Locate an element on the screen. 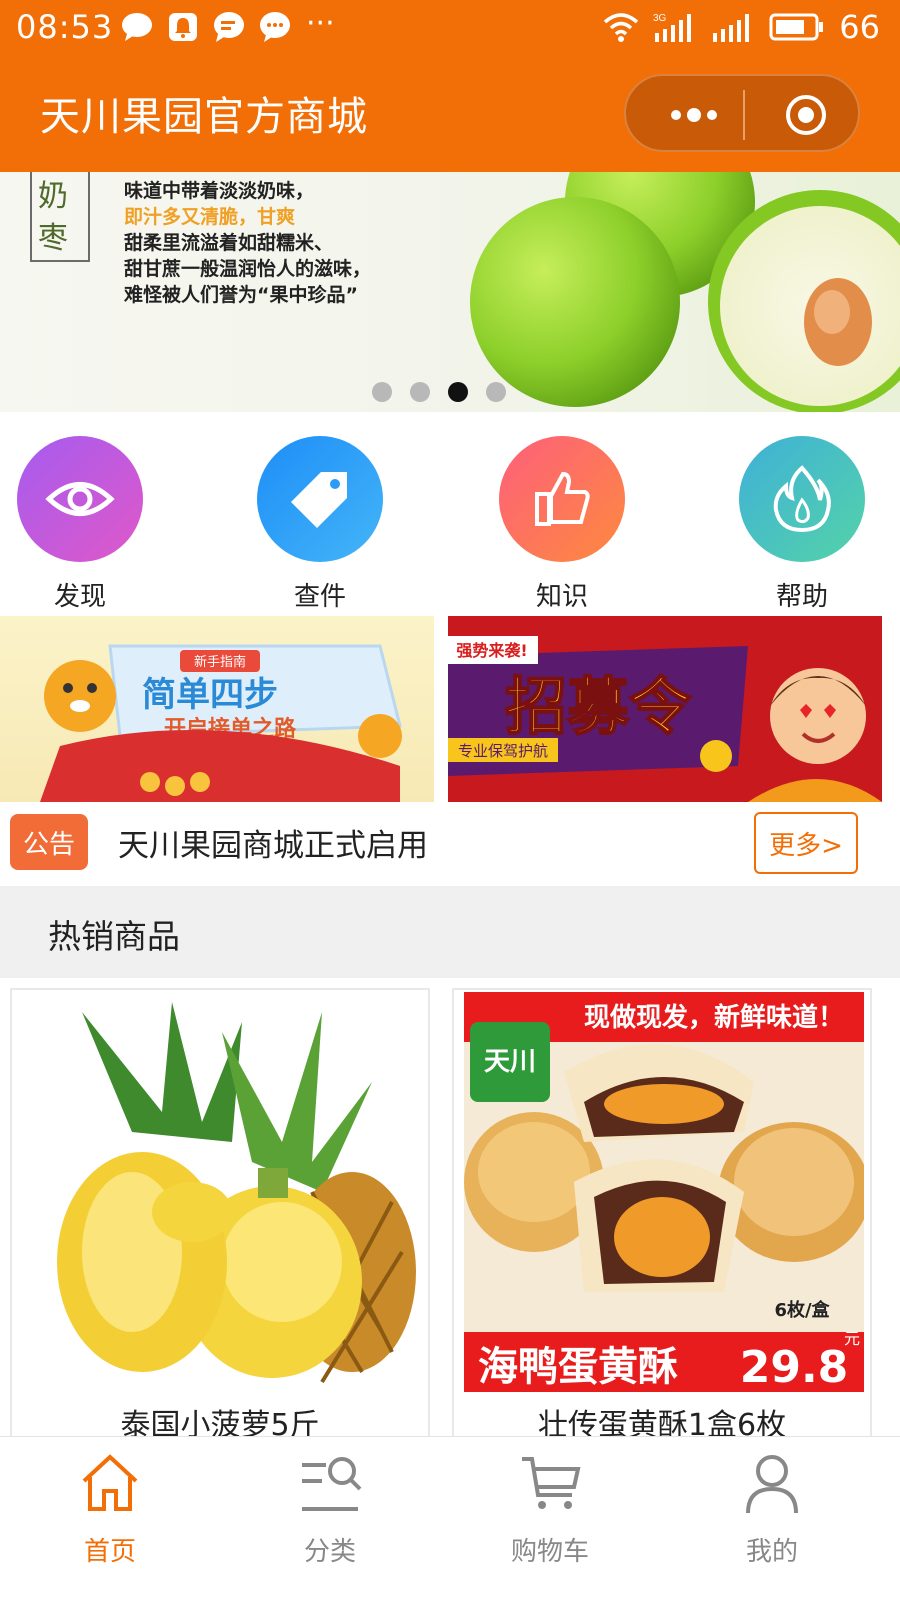  notification-icons: ··· is located at coordinates (230, 25).